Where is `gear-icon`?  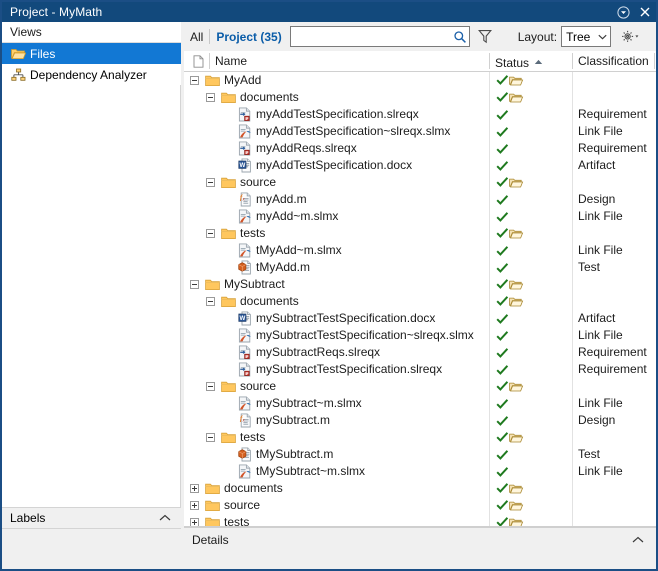 gear-icon is located at coordinates (630, 36).